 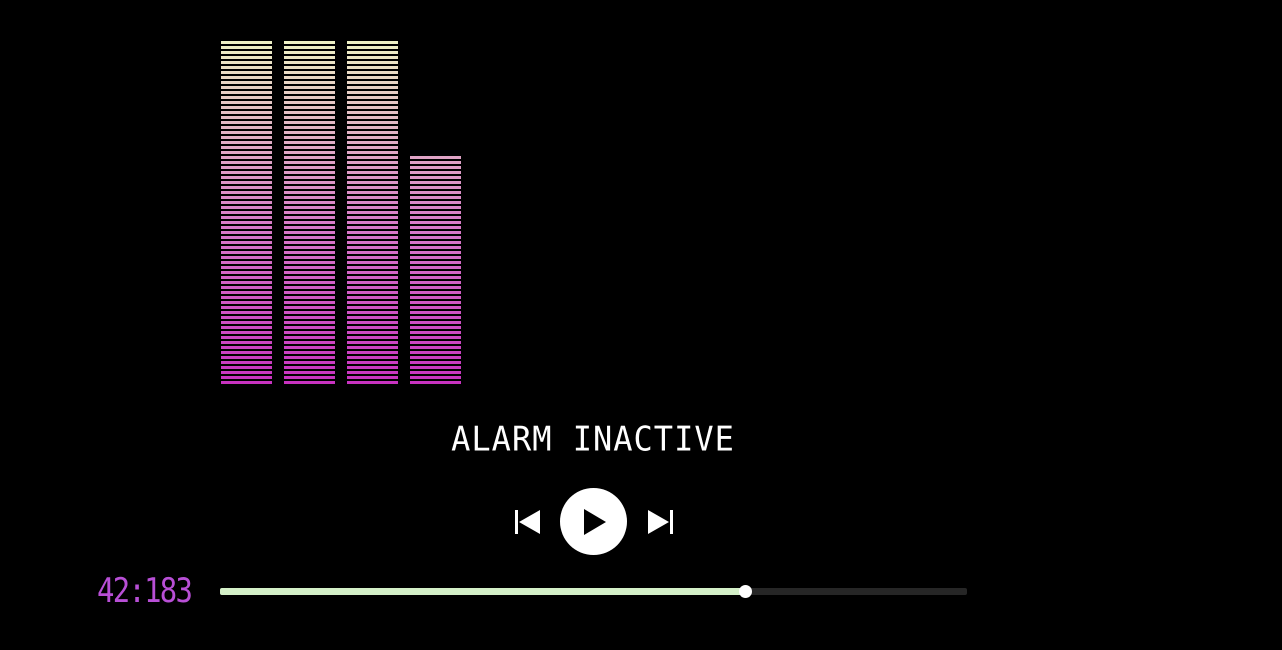 What do you see at coordinates (746, 591) in the screenshot?
I see `progress-handle` at bounding box center [746, 591].